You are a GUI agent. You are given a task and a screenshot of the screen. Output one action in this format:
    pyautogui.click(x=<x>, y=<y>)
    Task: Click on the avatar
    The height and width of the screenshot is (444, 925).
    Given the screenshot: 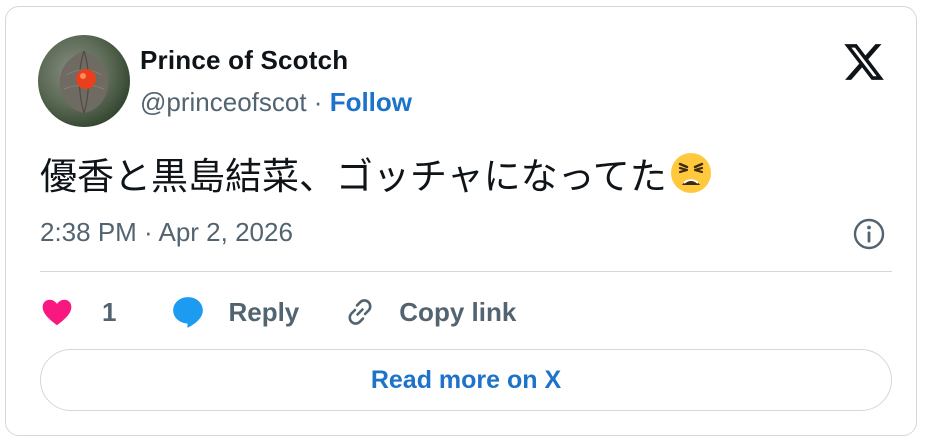 What is the action you would take?
    pyautogui.click(x=84, y=81)
    